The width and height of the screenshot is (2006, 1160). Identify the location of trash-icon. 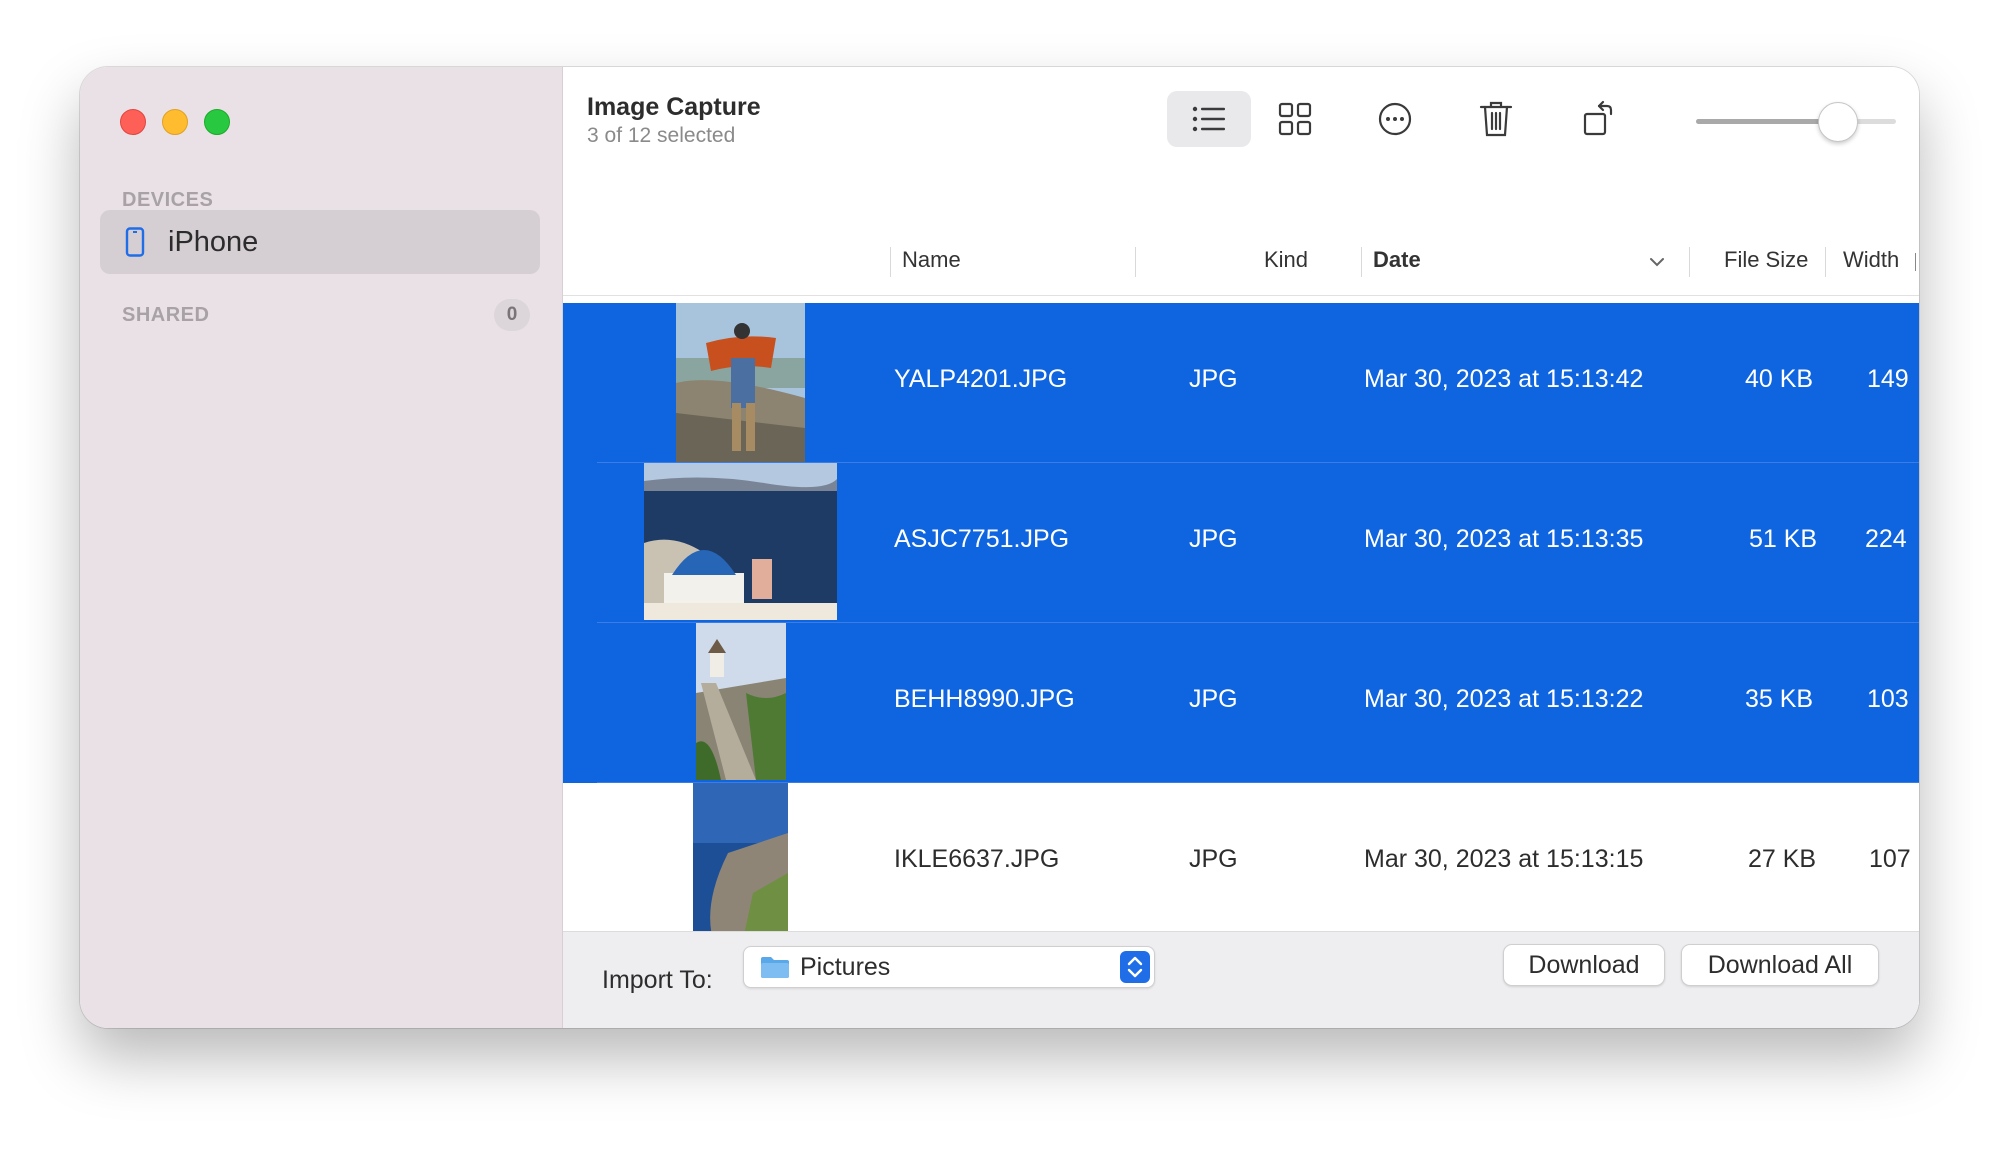
(1496, 119).